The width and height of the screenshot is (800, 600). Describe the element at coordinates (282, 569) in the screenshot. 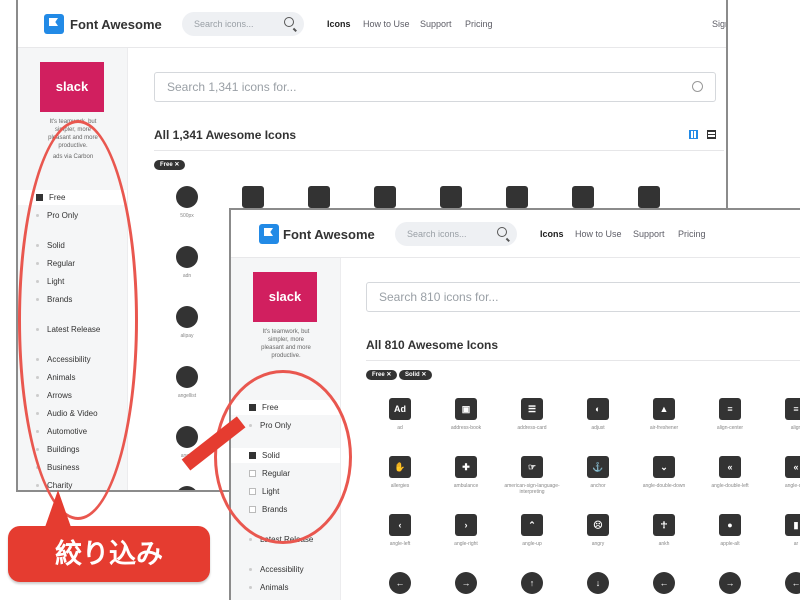

I see `filter-label: Accessibility` at that location.